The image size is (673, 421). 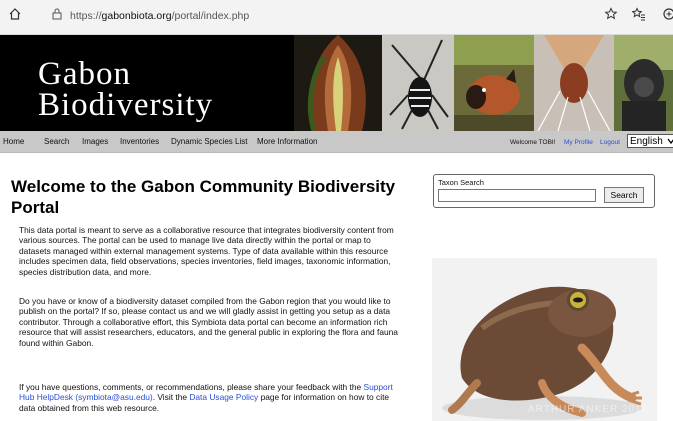 I want to click on insect-photo, so click(x=574, y=83).